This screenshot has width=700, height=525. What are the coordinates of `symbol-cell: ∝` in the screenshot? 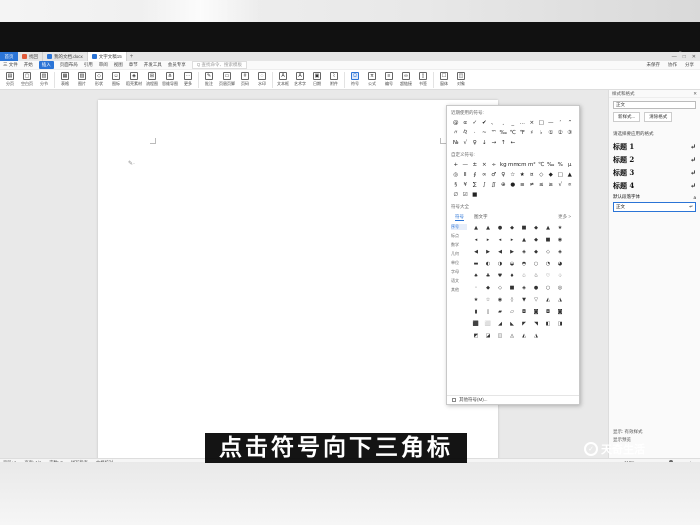 It's located at (570, 185).